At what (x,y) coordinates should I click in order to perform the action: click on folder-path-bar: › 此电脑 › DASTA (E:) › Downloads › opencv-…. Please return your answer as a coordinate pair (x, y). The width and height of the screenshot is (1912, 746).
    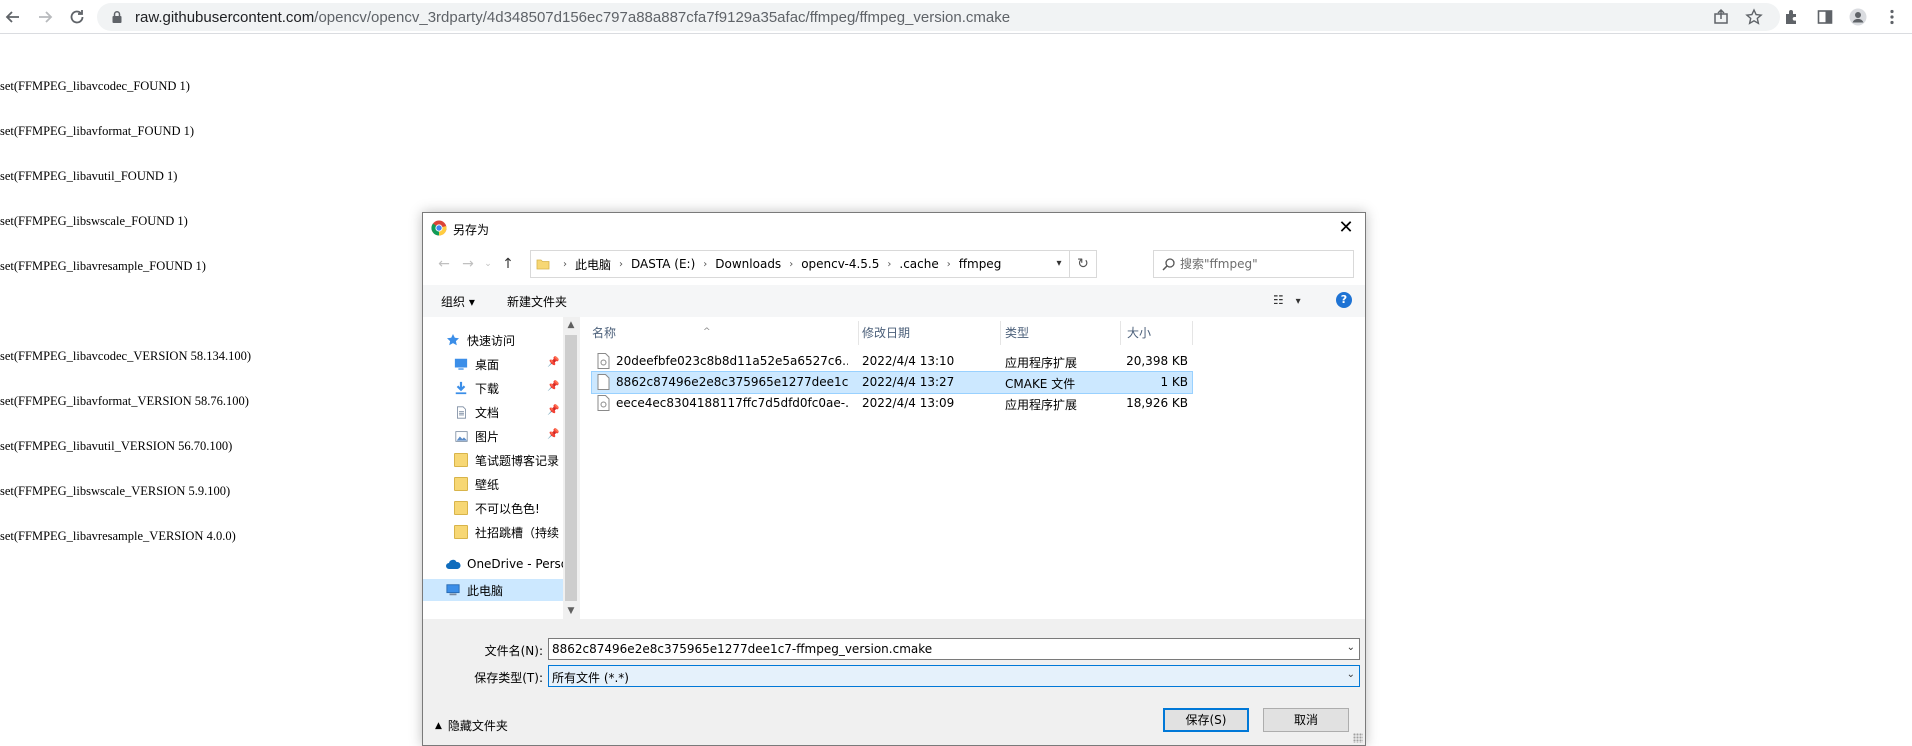
    Looking at the image, I should click on (813, 264).